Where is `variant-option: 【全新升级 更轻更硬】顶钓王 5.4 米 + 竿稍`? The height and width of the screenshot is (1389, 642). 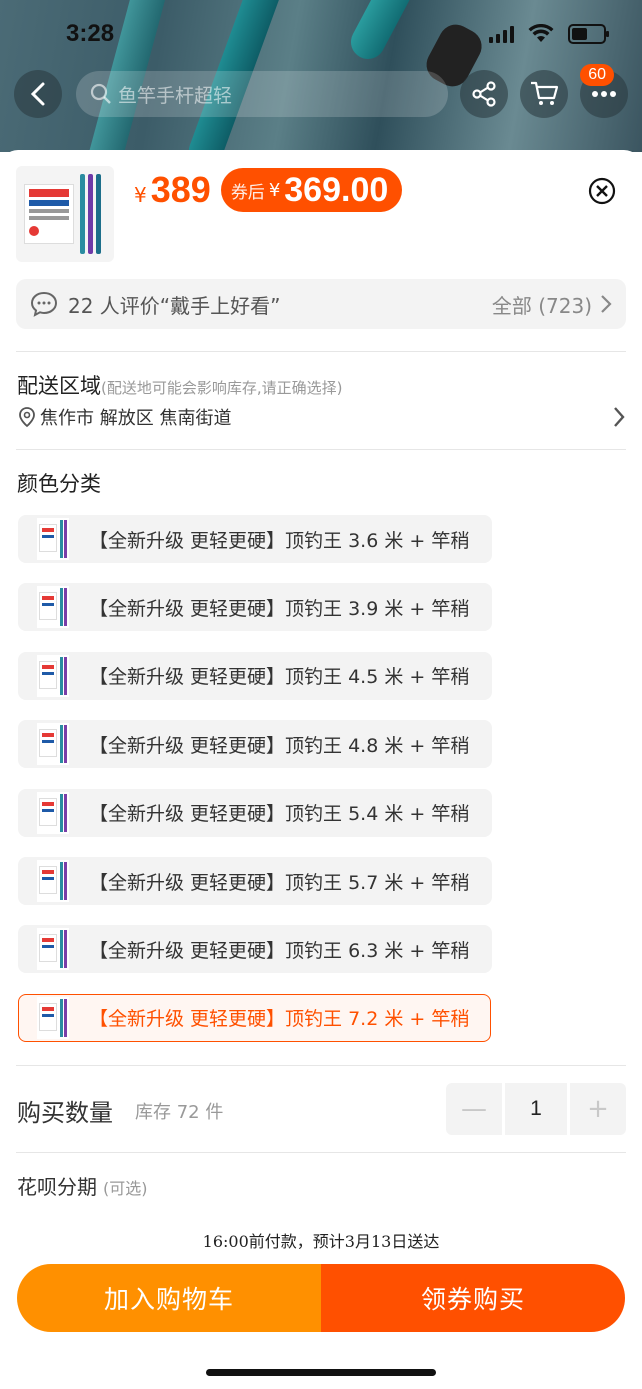 variant-option: 【全新升级 更轻更硬】顶钓王 5.4 米 + 竿稍 is located at coordinates (255, 812).